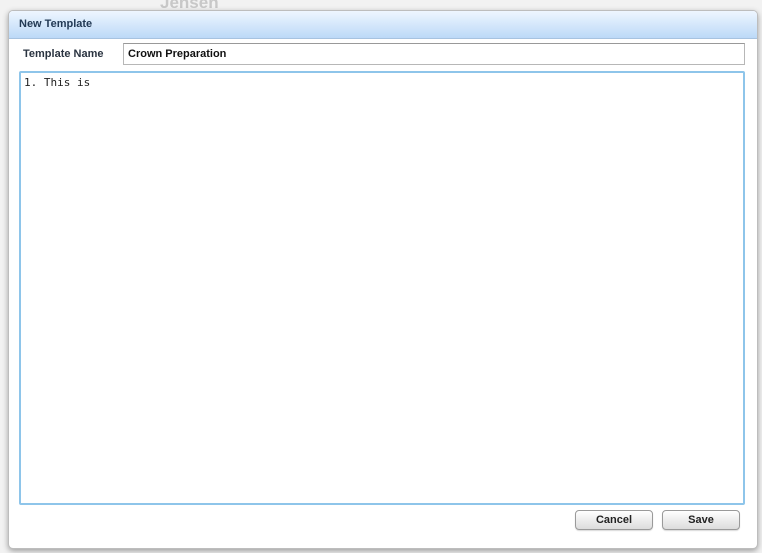 The width and height of the screenshot is (762, 553). What do you see at coordinates (434, 54) in the screenshot?
I see `template-name-input` at bounding box center [434, 54].